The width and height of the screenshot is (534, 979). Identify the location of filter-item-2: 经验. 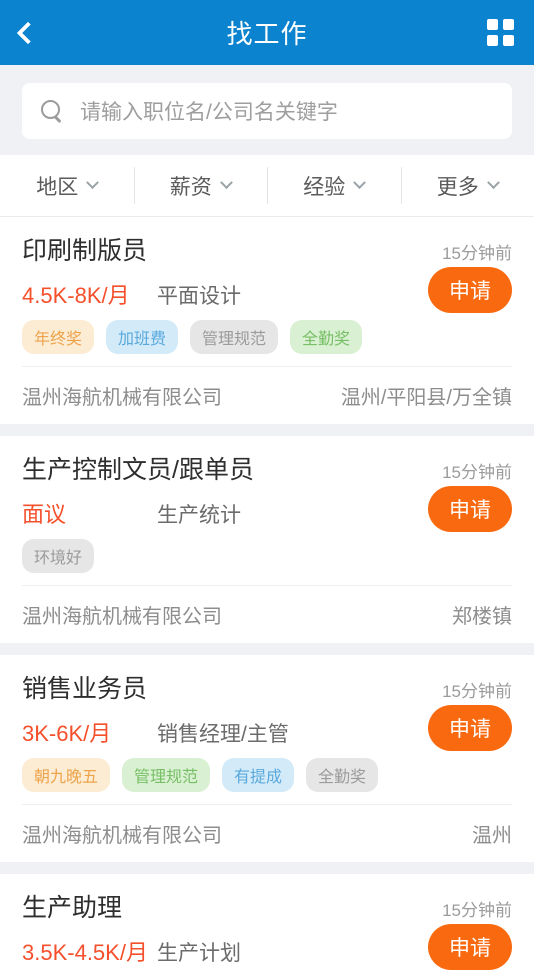
(334, 185).